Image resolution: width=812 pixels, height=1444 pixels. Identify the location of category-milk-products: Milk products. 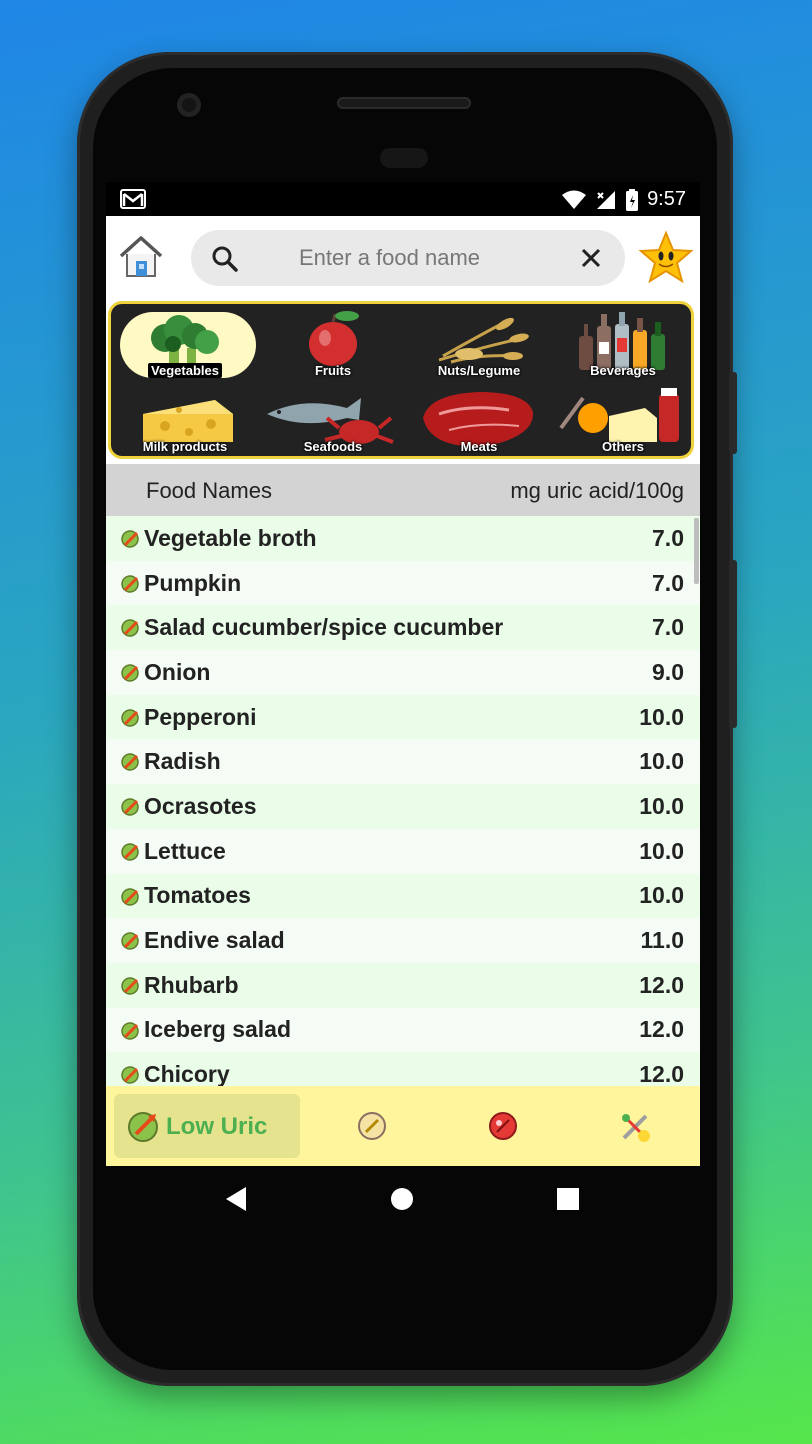
(185, 420).